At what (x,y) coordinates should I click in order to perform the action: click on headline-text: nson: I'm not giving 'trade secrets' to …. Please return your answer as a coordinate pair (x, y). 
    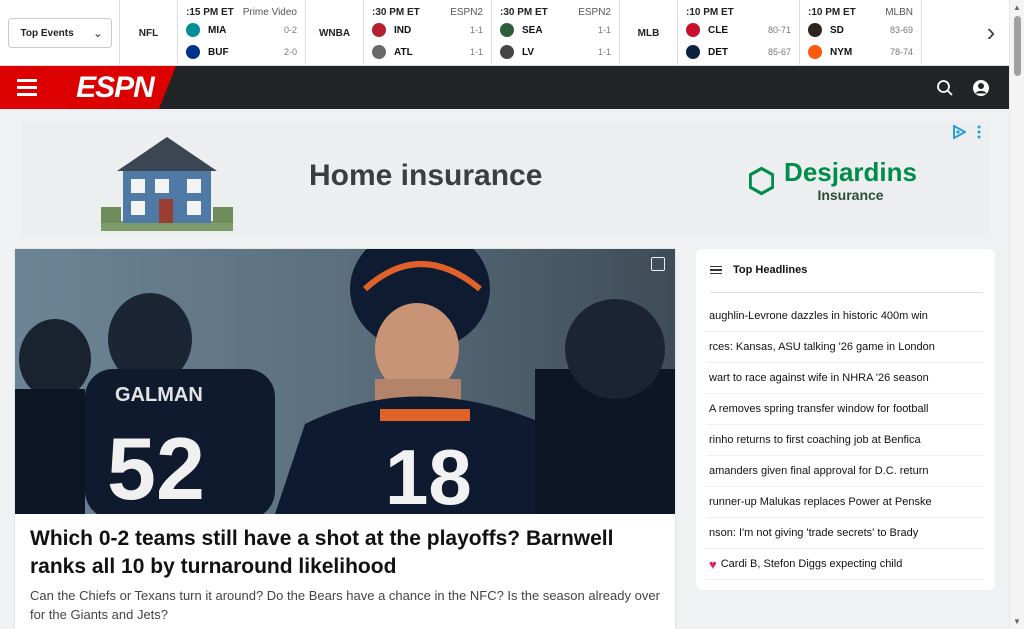
    Looking at the image, I should click on (814, 533).